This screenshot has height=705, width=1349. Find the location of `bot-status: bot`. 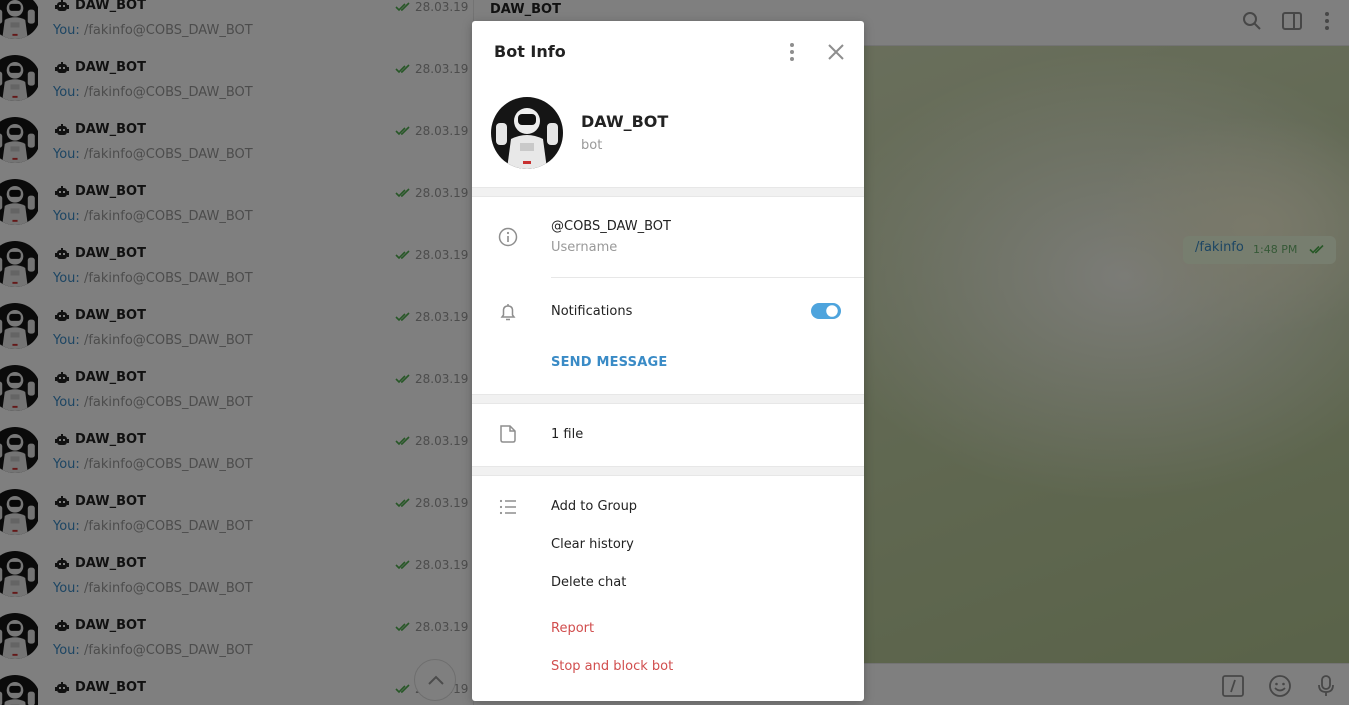

bot-status: bot is located at coordinates (592, 145).